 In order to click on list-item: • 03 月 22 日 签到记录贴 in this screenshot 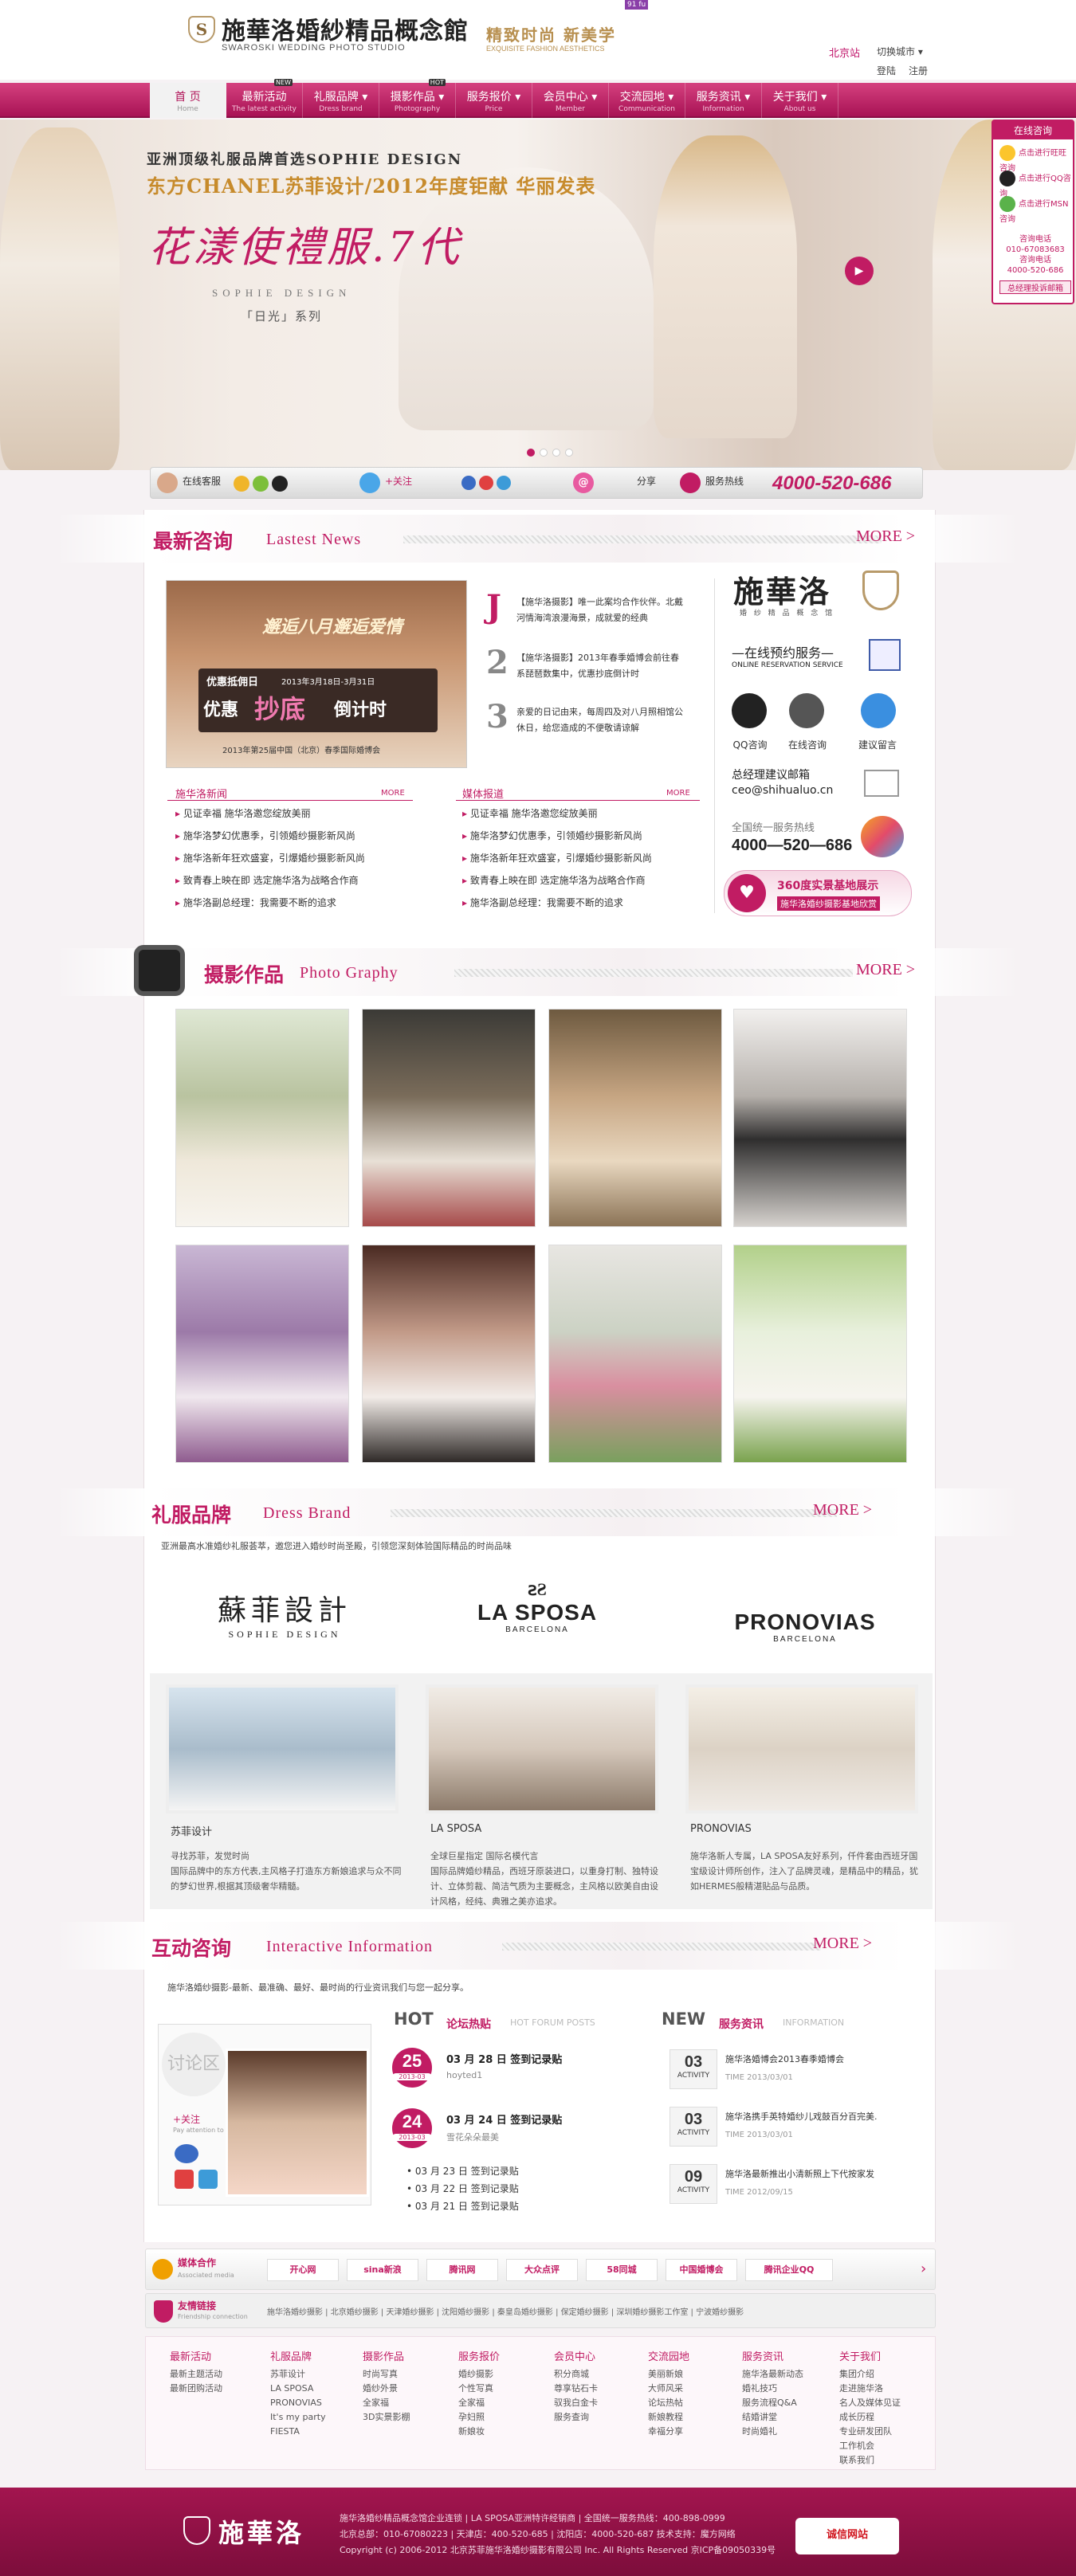, I will do `click(462, 2189)`.